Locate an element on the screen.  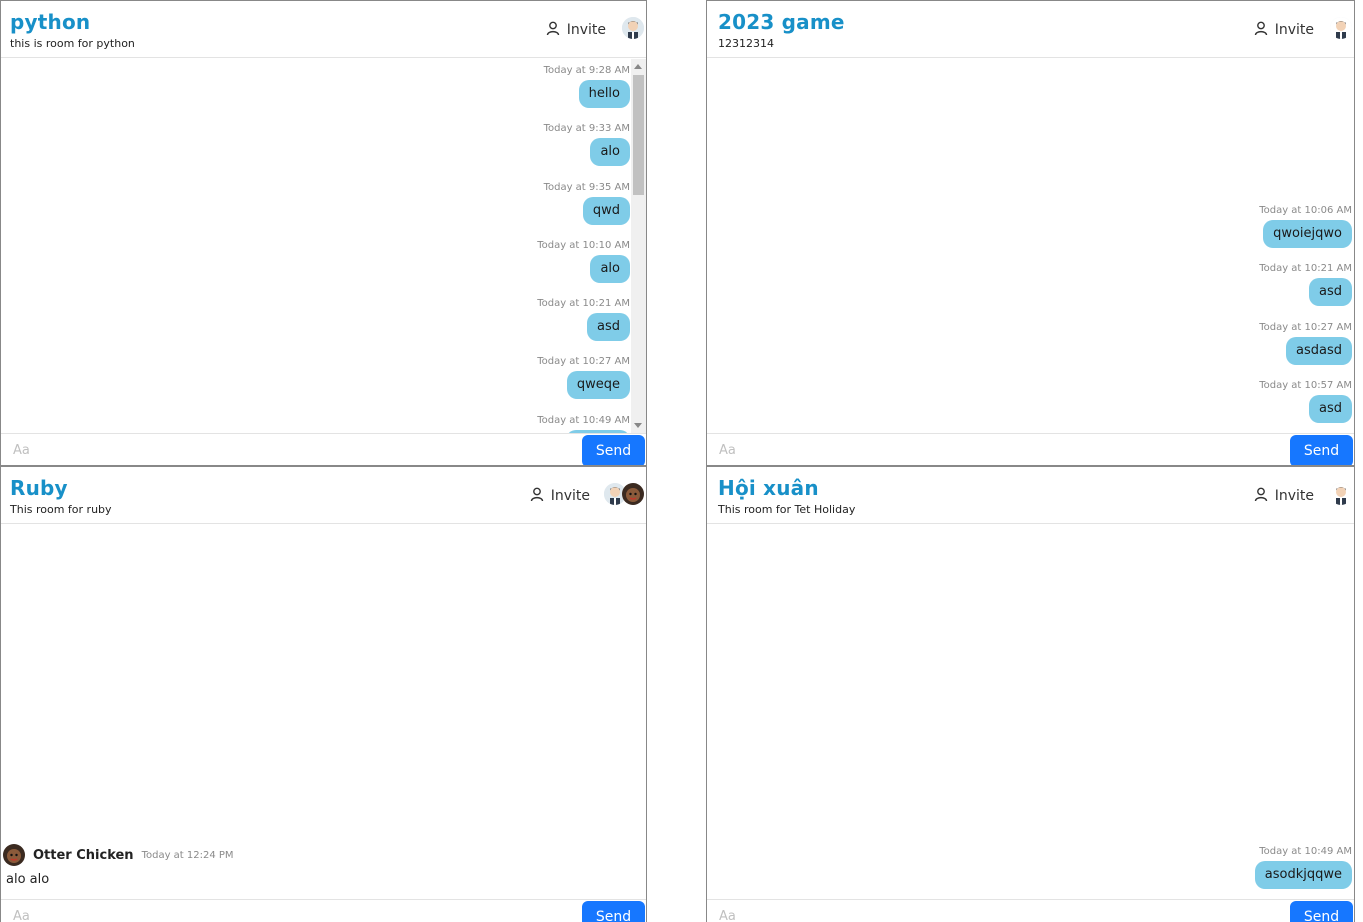
message: Today at 10:27 AM asdasd is located at coordinates (1305, 343).